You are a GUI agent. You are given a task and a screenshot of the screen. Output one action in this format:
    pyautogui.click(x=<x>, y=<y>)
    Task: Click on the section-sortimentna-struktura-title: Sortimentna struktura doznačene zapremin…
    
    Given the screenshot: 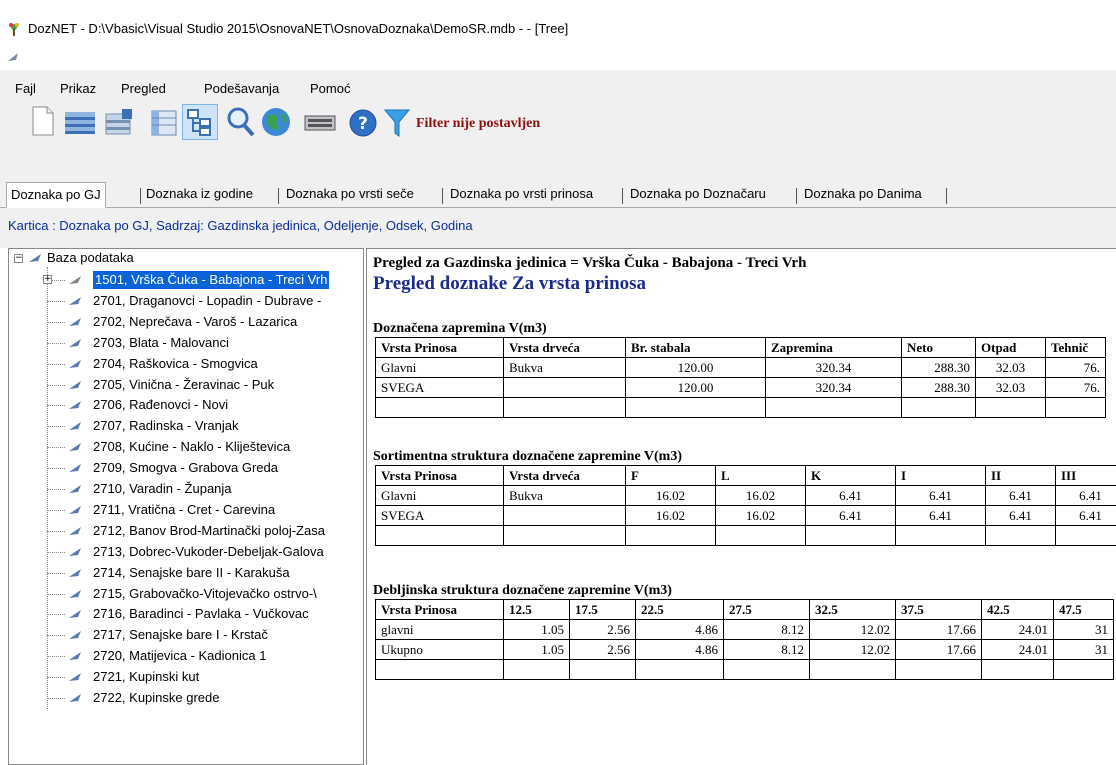 What is the action you would take?
    pyautogui.click(x=528, y=456)
    